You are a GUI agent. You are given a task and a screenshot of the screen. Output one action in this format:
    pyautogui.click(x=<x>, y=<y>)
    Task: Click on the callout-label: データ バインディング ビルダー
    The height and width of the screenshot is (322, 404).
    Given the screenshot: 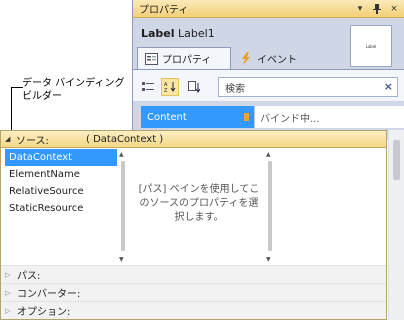 What is the action you would take?
    pyautogui.click(x=73, y=90)
    